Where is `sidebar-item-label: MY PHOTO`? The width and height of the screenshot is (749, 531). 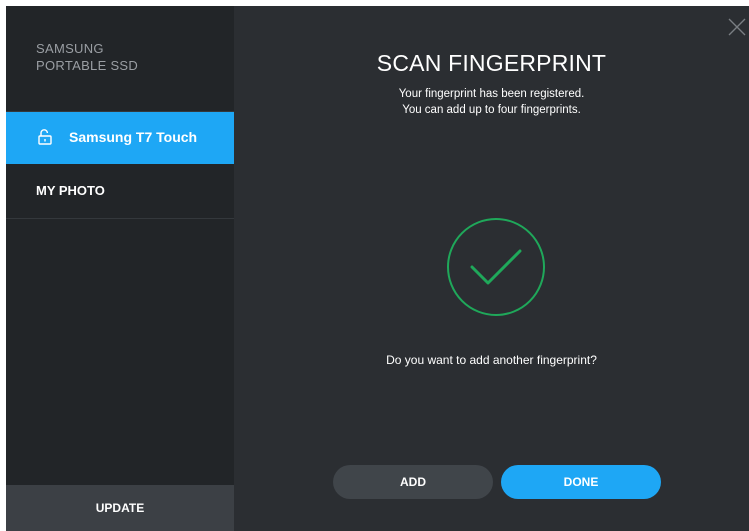 sidebar-item-label: MY PHOTO is located at coordinates (70, 190).